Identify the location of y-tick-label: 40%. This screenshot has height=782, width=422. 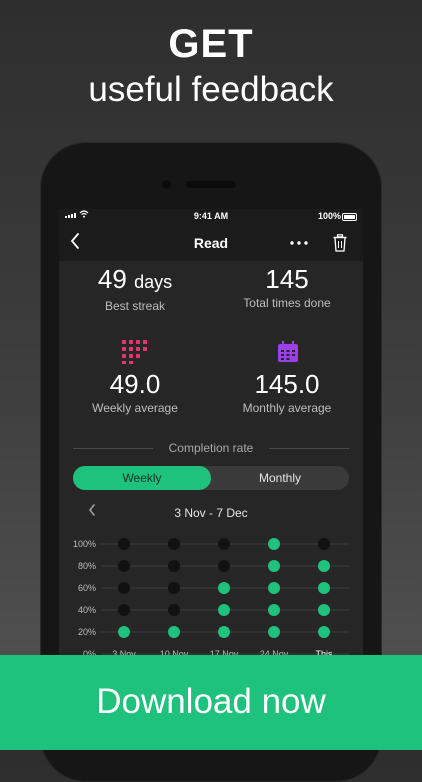
(87, 610).